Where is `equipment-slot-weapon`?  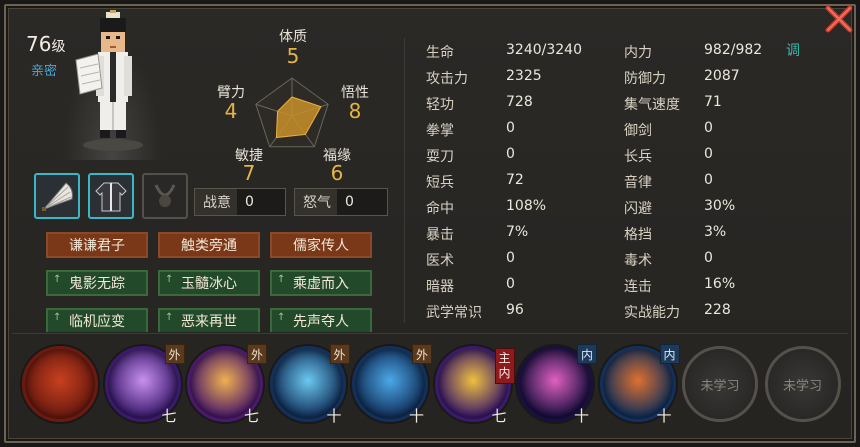
equipment-slot-weapon is located at coordinates (57, 196).